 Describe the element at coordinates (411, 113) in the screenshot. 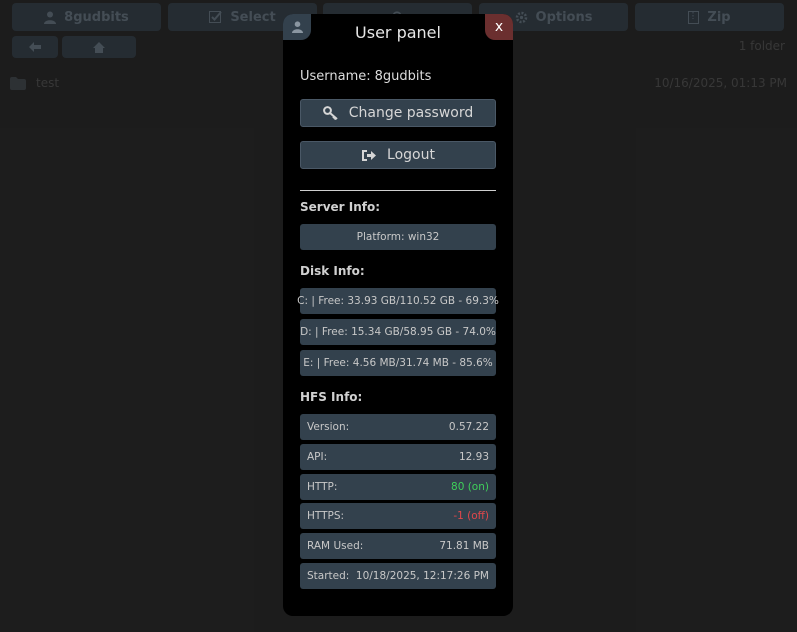

I see `change-password-label: Change password` at that location.